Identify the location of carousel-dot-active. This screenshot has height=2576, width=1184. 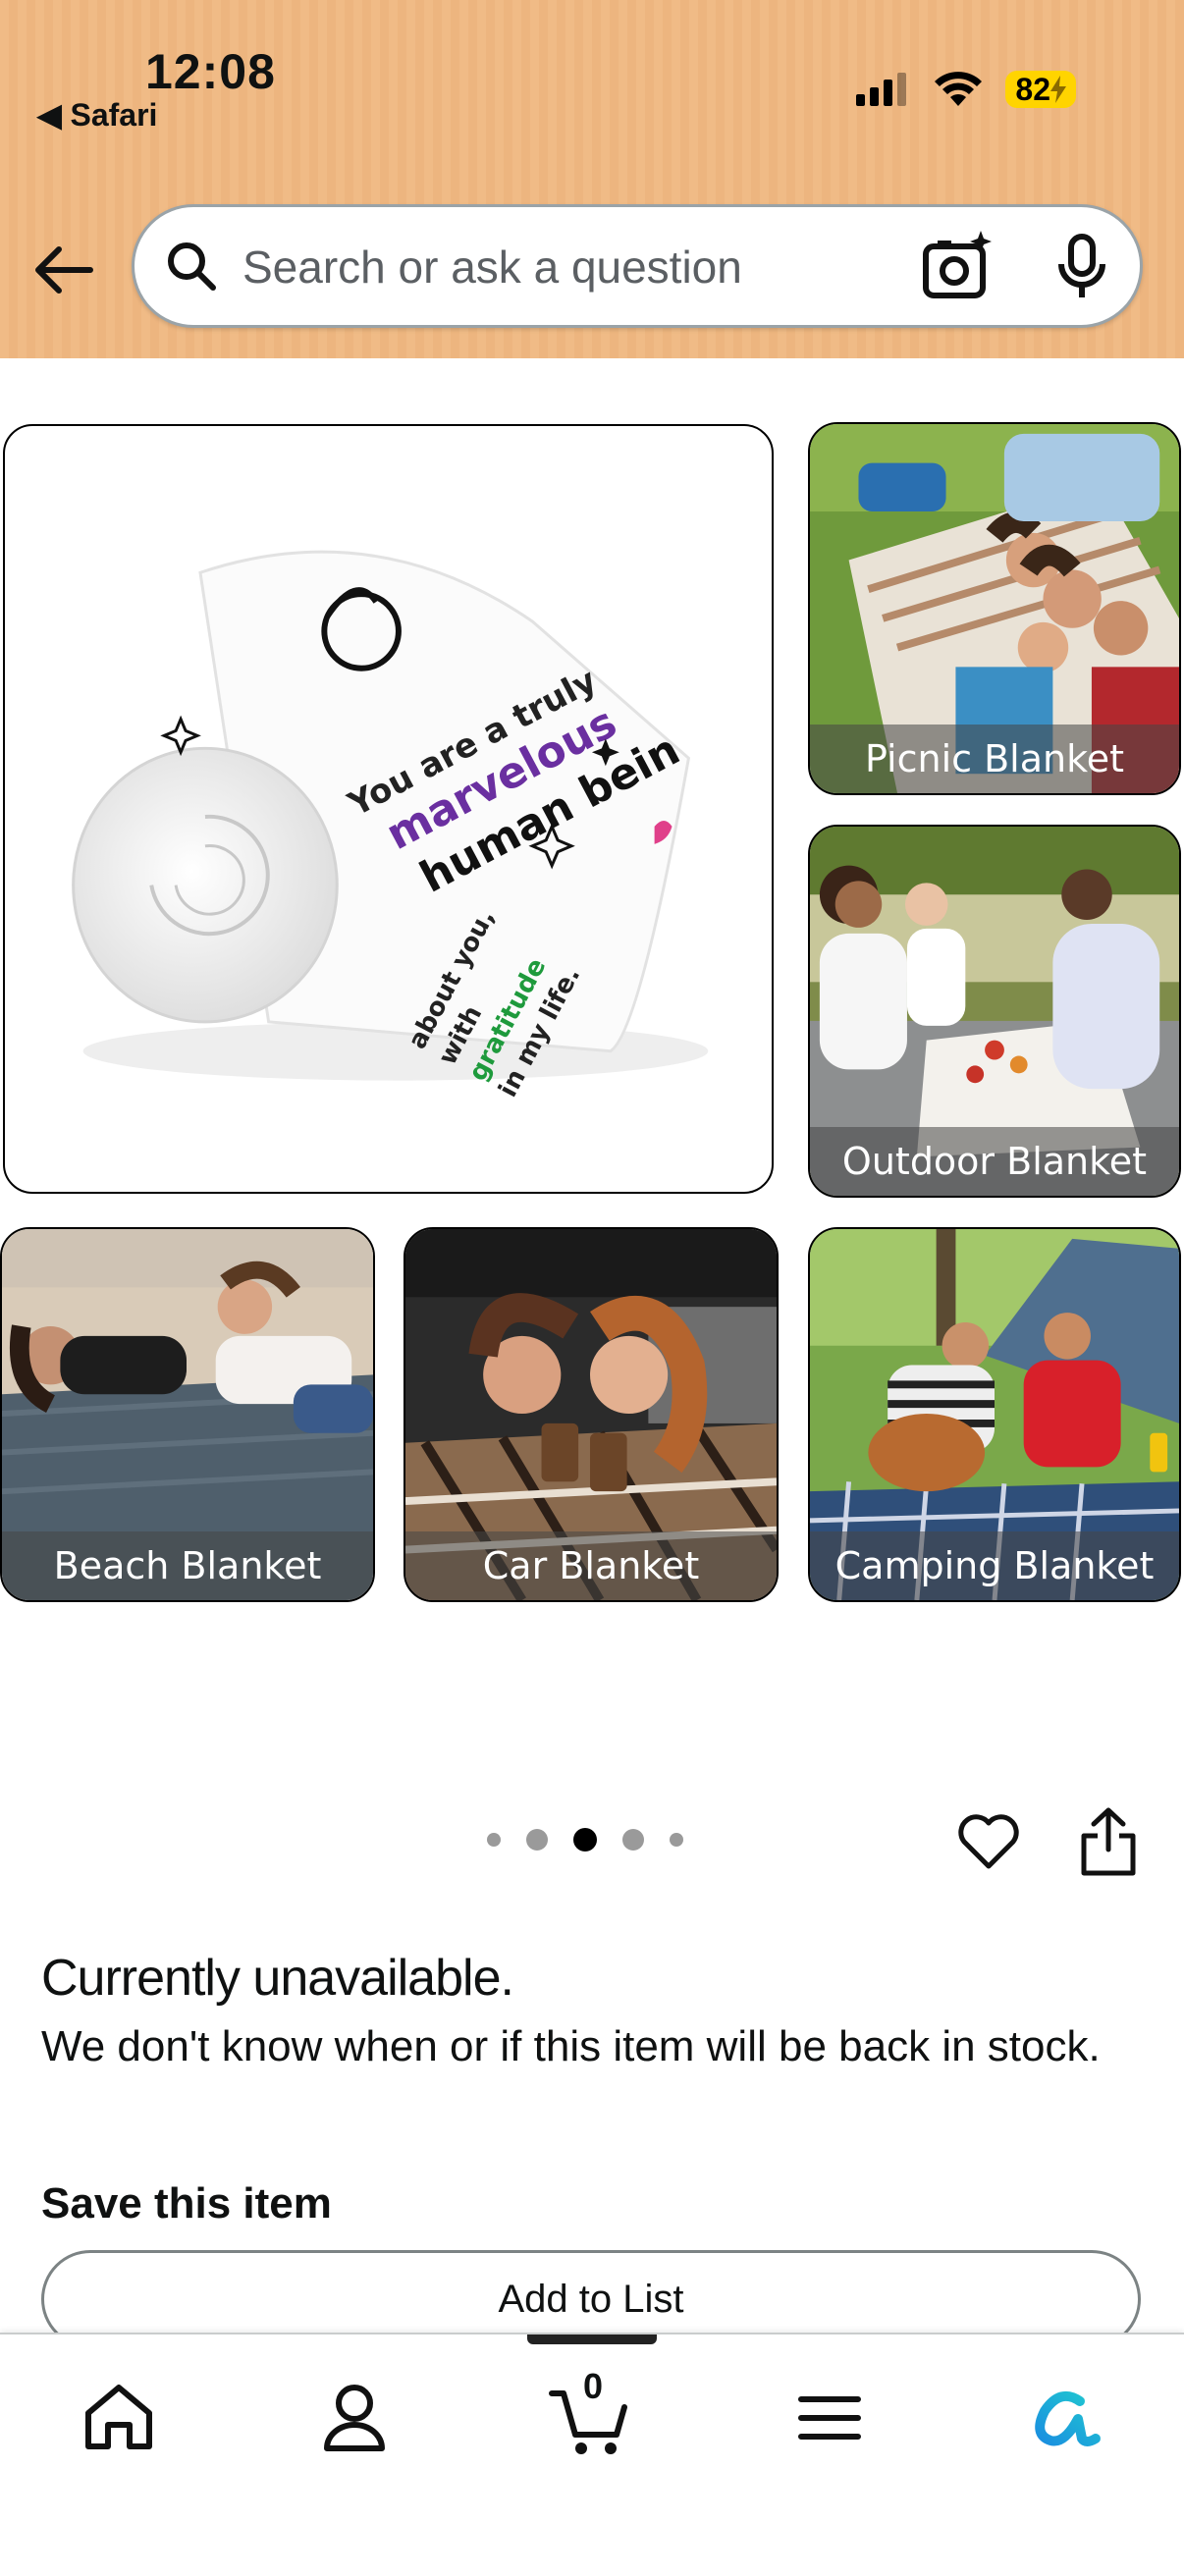
(585, 1840).